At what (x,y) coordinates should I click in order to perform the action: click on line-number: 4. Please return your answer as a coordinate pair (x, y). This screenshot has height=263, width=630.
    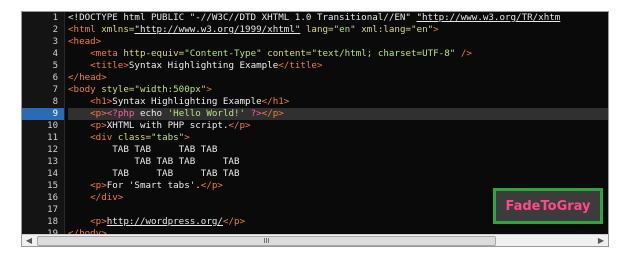
    Looking at the image, I should click on (55, 54).